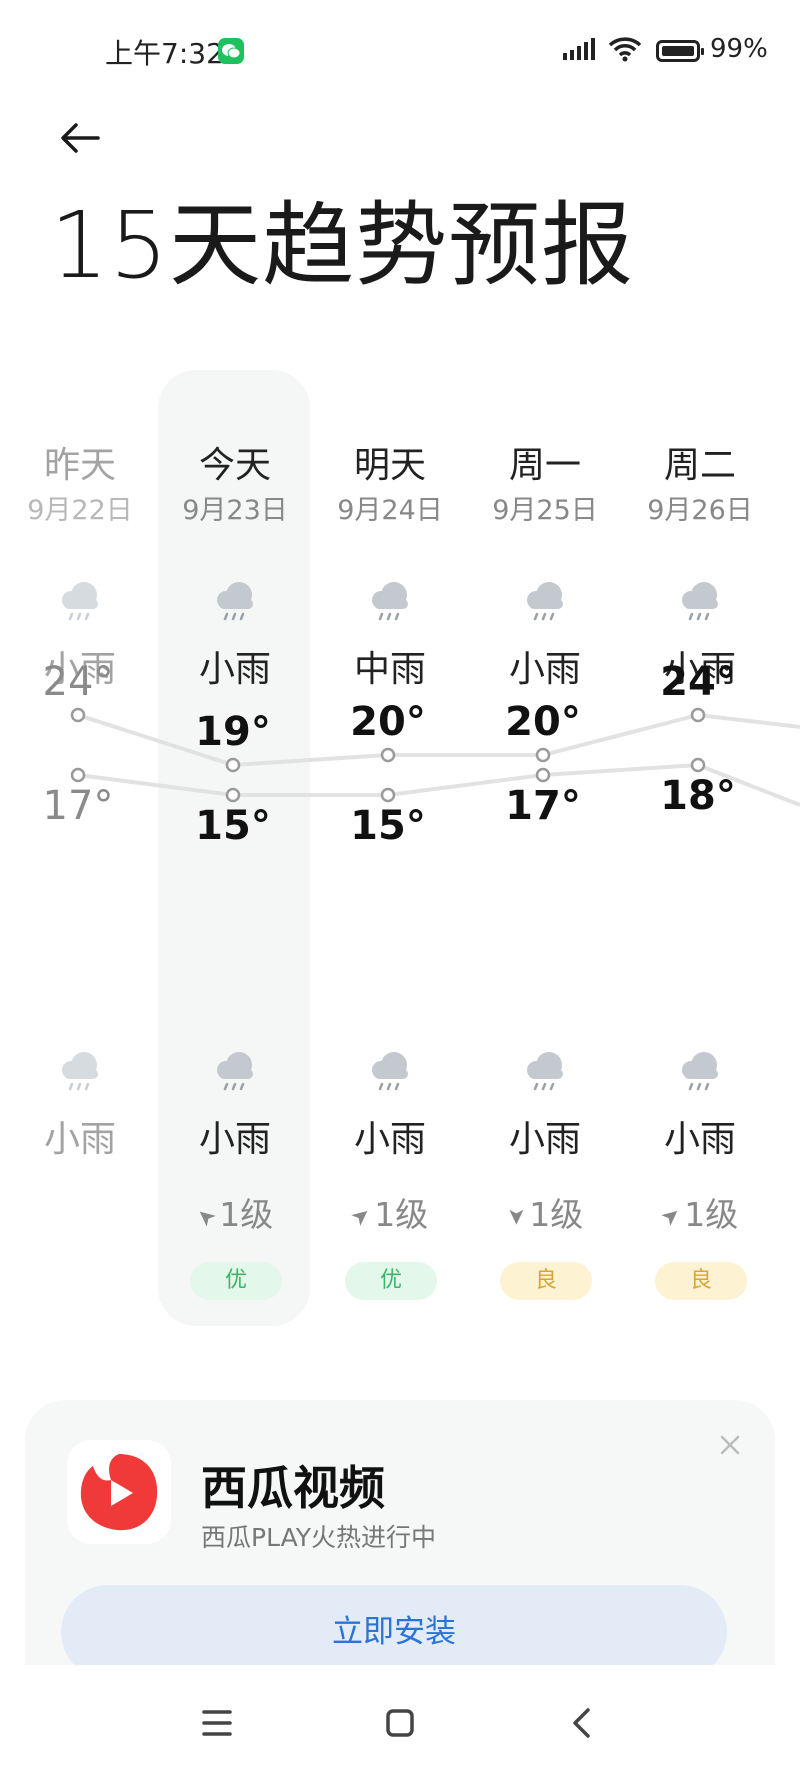 The height and width of the screenshot is (1778, 800). I want to click on back-arrow-icon, so click(80, 138).